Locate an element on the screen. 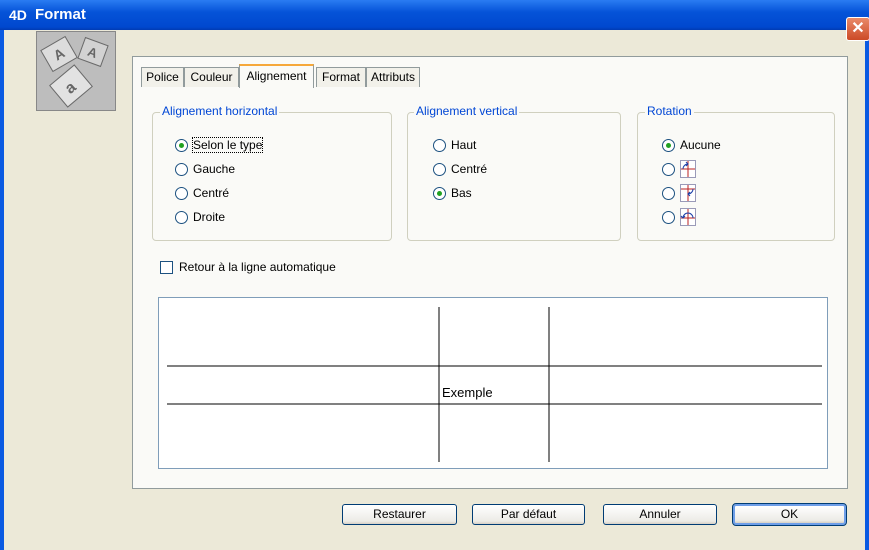  rotate-180-icon is located at coordinates (688, 217).